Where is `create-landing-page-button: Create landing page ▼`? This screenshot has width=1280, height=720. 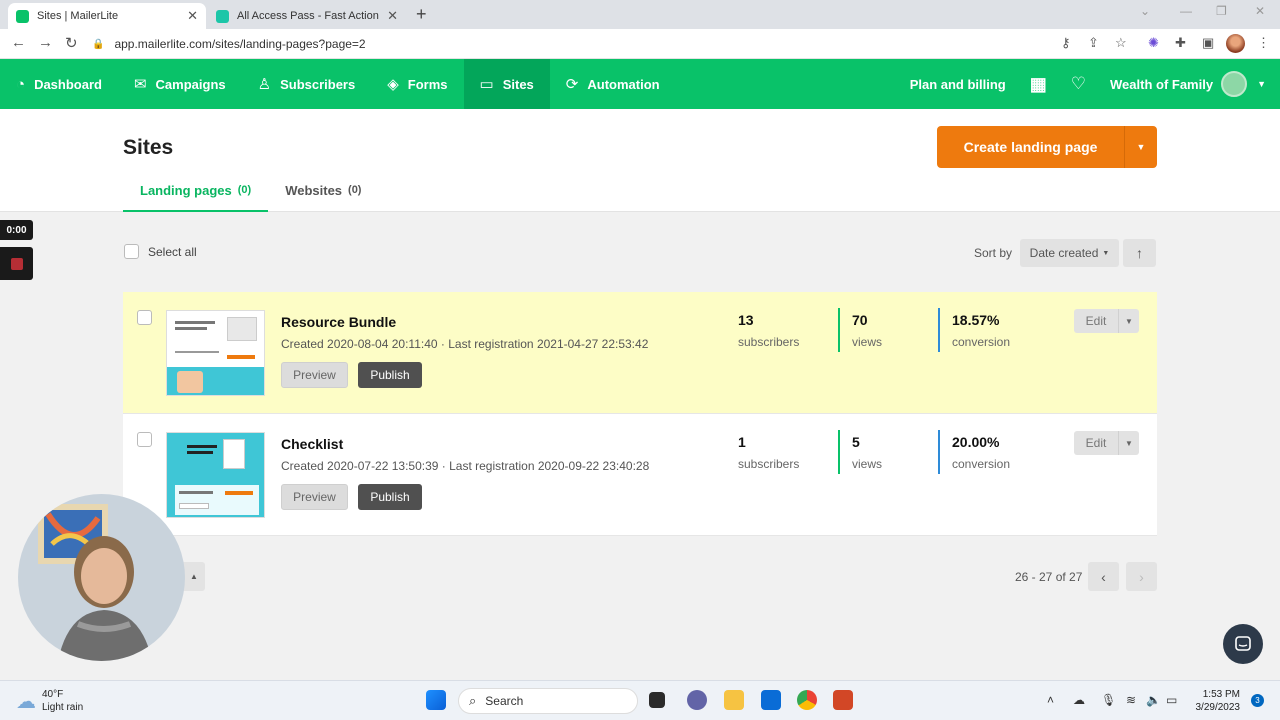
create-landing-page-button: Create landing page ▼ is located at coordinates (1047, 147).